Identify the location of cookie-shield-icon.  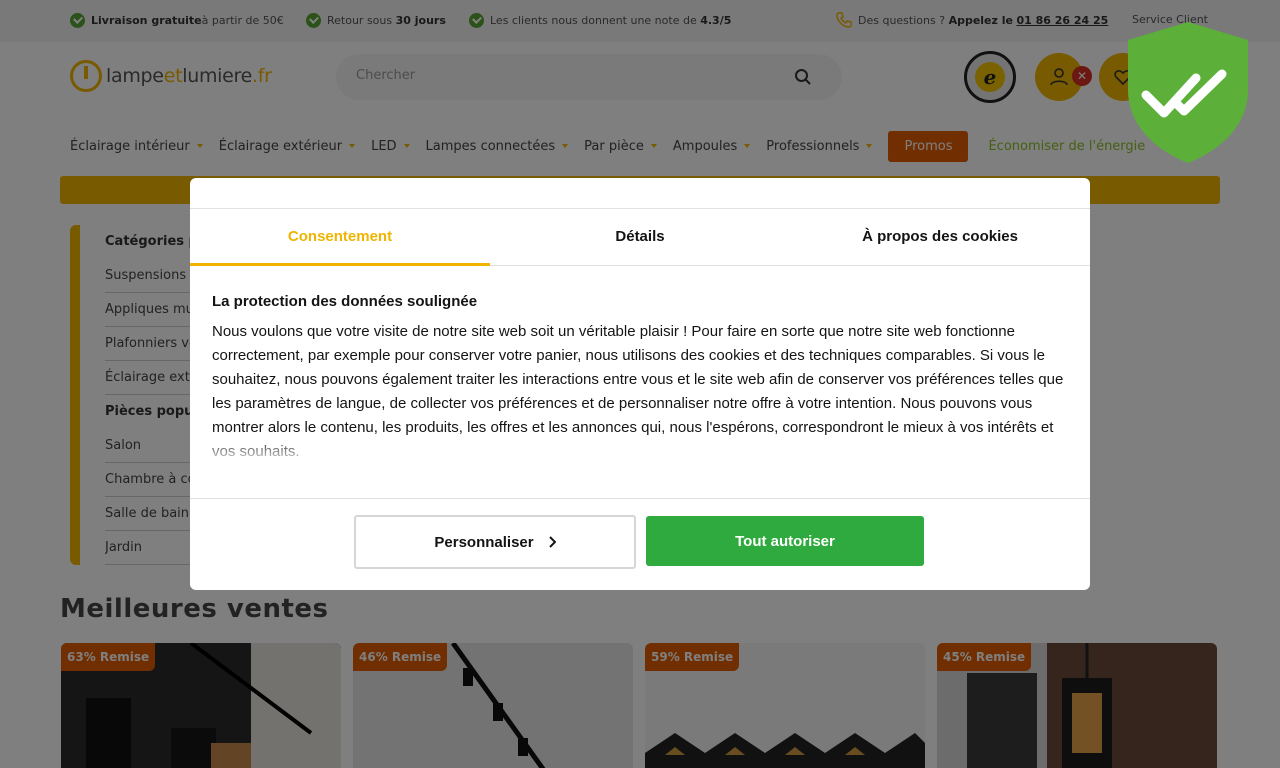
(1188, 92).